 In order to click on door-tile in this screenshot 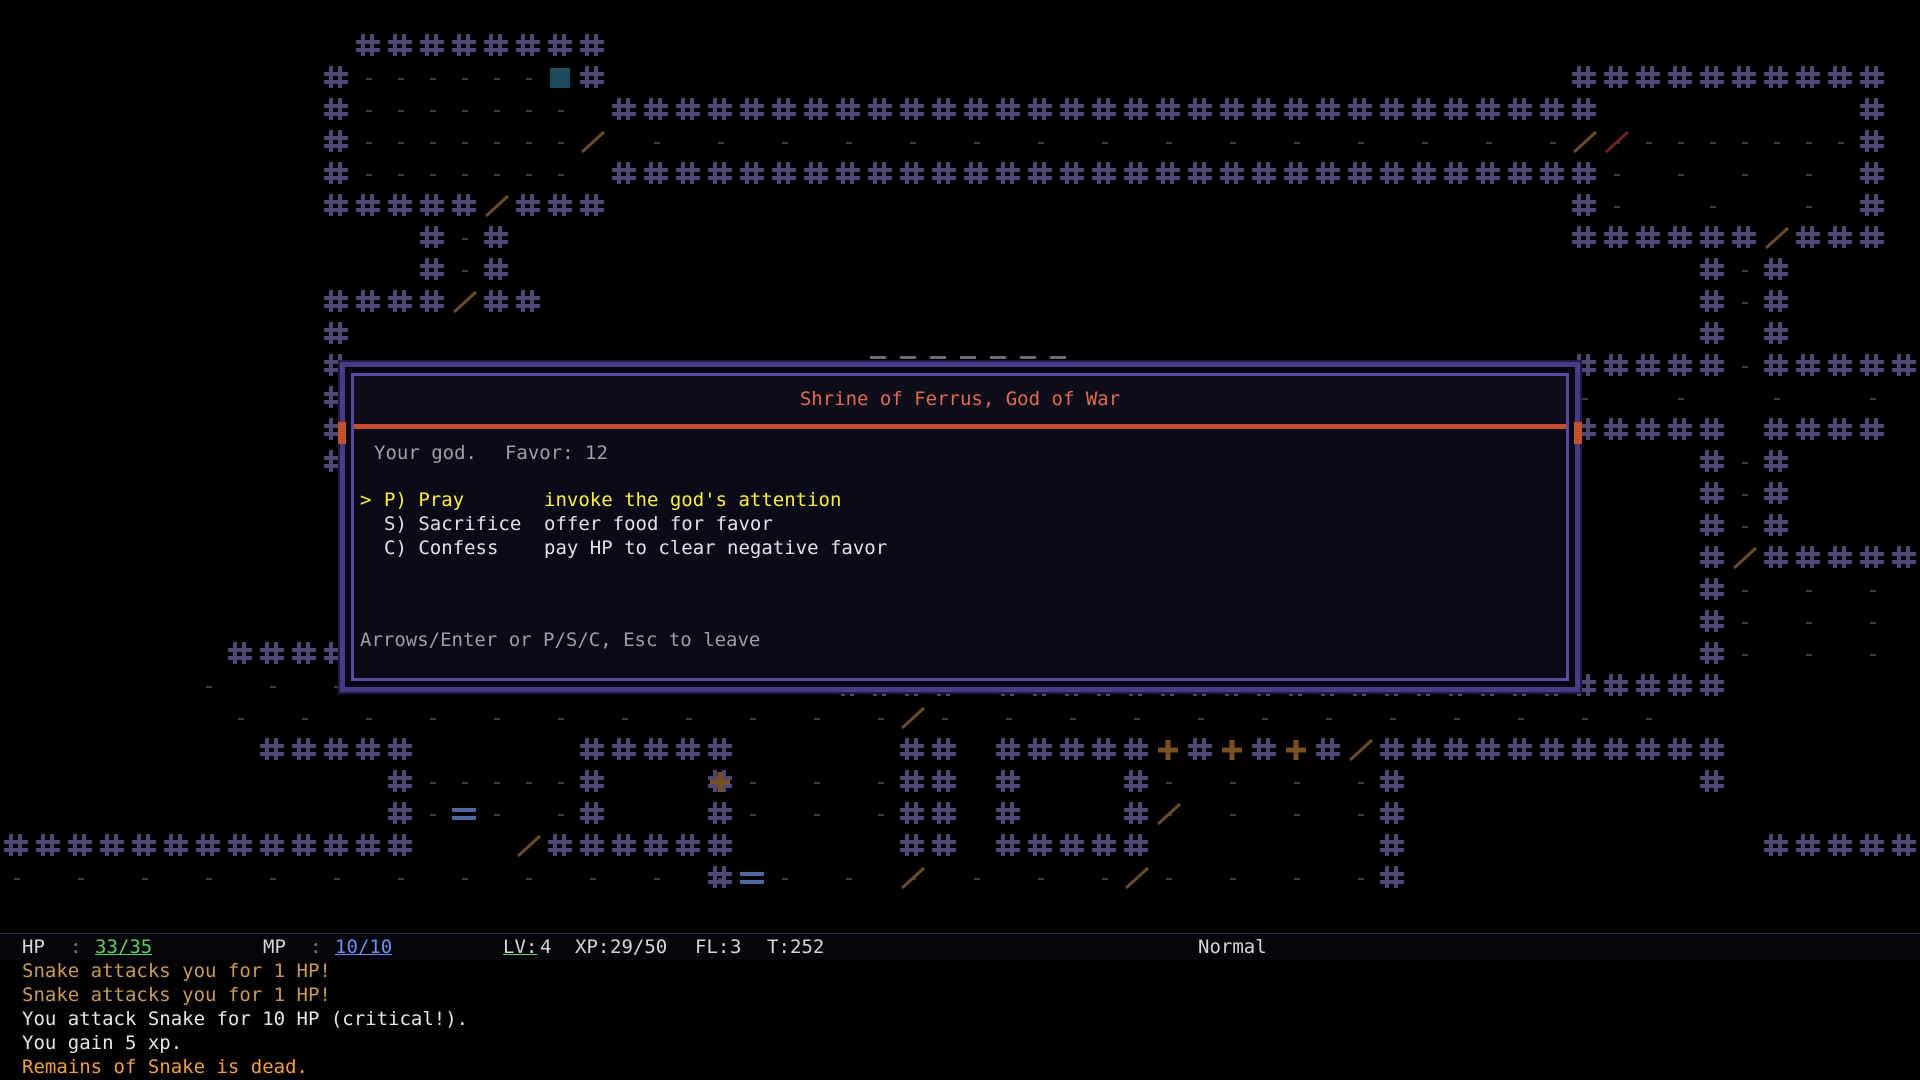, I will do `click(1617, 142)`.